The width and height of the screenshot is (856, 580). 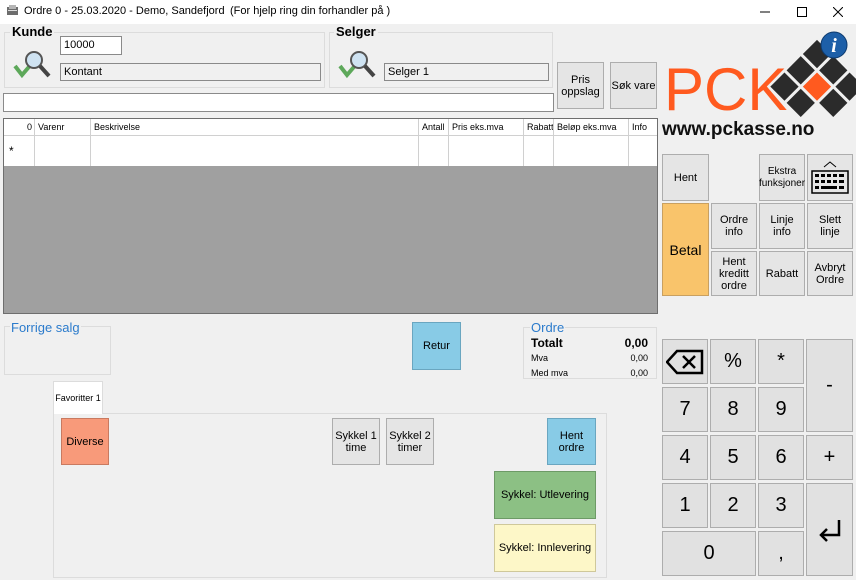 I want to click on backspace-icon, so click(x=685, y=361).